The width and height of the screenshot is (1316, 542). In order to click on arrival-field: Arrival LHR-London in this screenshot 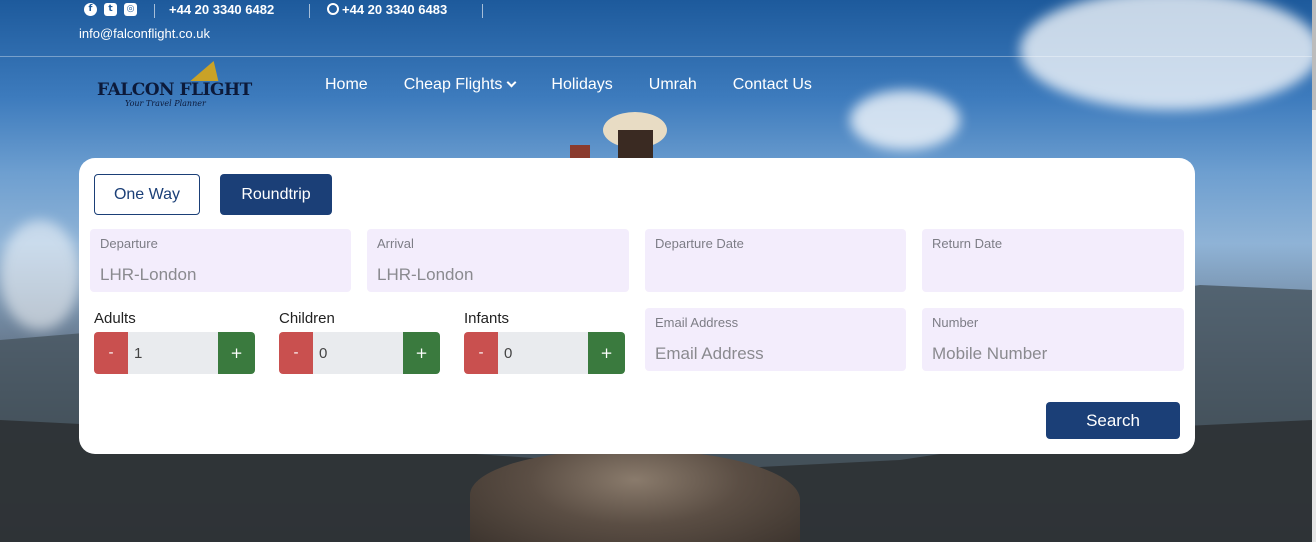, I will do `click(498, 260)`.